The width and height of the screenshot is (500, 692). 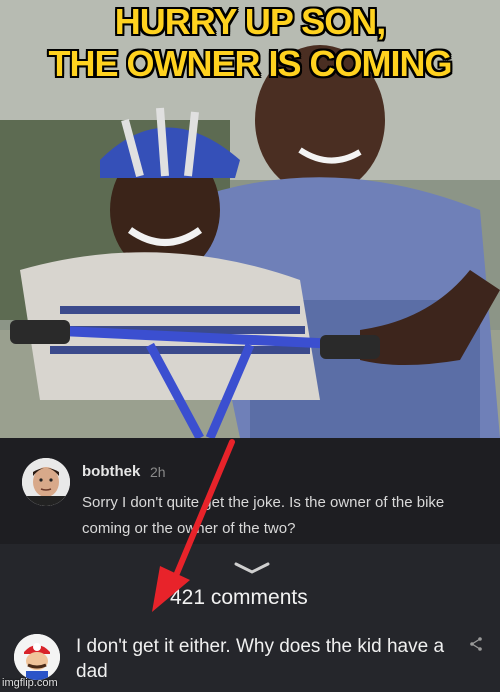 What do you see at coordinates (252, 568) in the screenshot?
I see `chevron-down-icon` at bounding box center [252, 568].